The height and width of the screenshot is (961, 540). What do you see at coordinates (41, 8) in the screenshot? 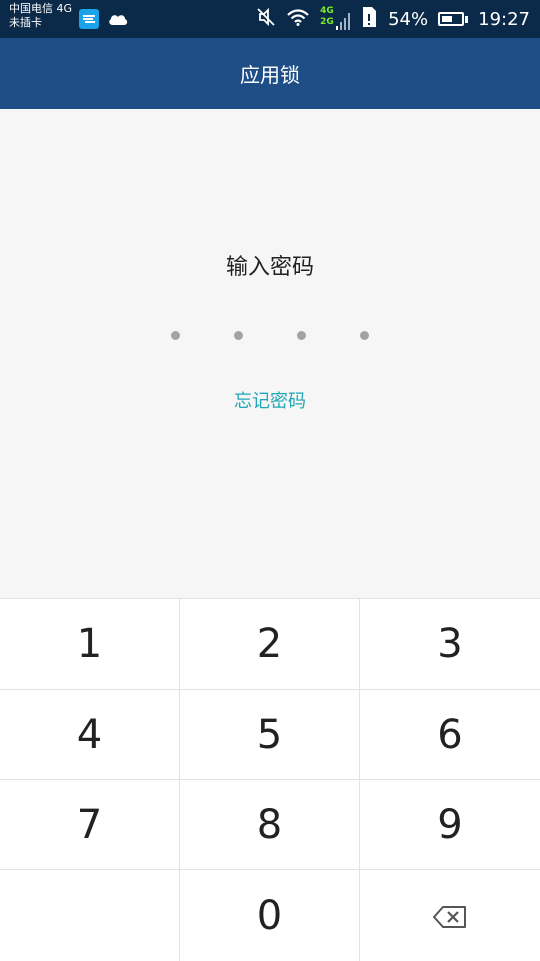
I see `carrier-name: 中国电信 4G` at bounding box center [41, 8].